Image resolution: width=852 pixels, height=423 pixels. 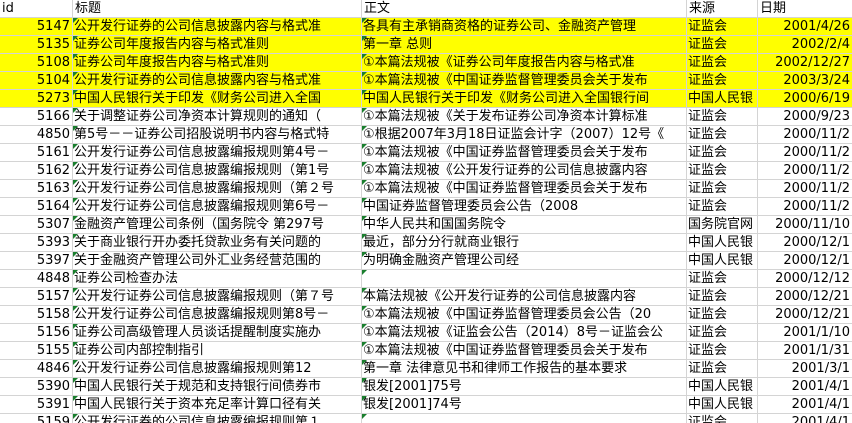 I want to click on cell-title: 证券公司高级管理人员谈话提醒制度实施办, so click(x=217, y=333).